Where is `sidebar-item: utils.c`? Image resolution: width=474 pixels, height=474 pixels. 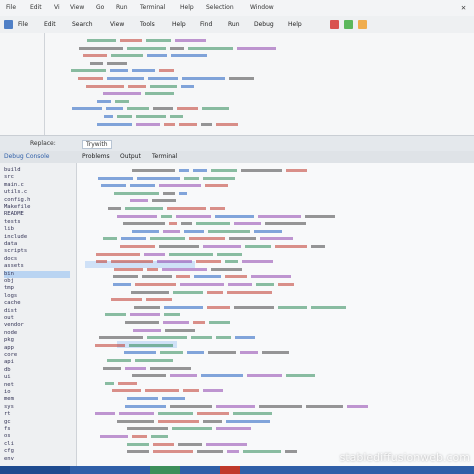
sidebar-item: utils.c is located at coordinates (37, 192).